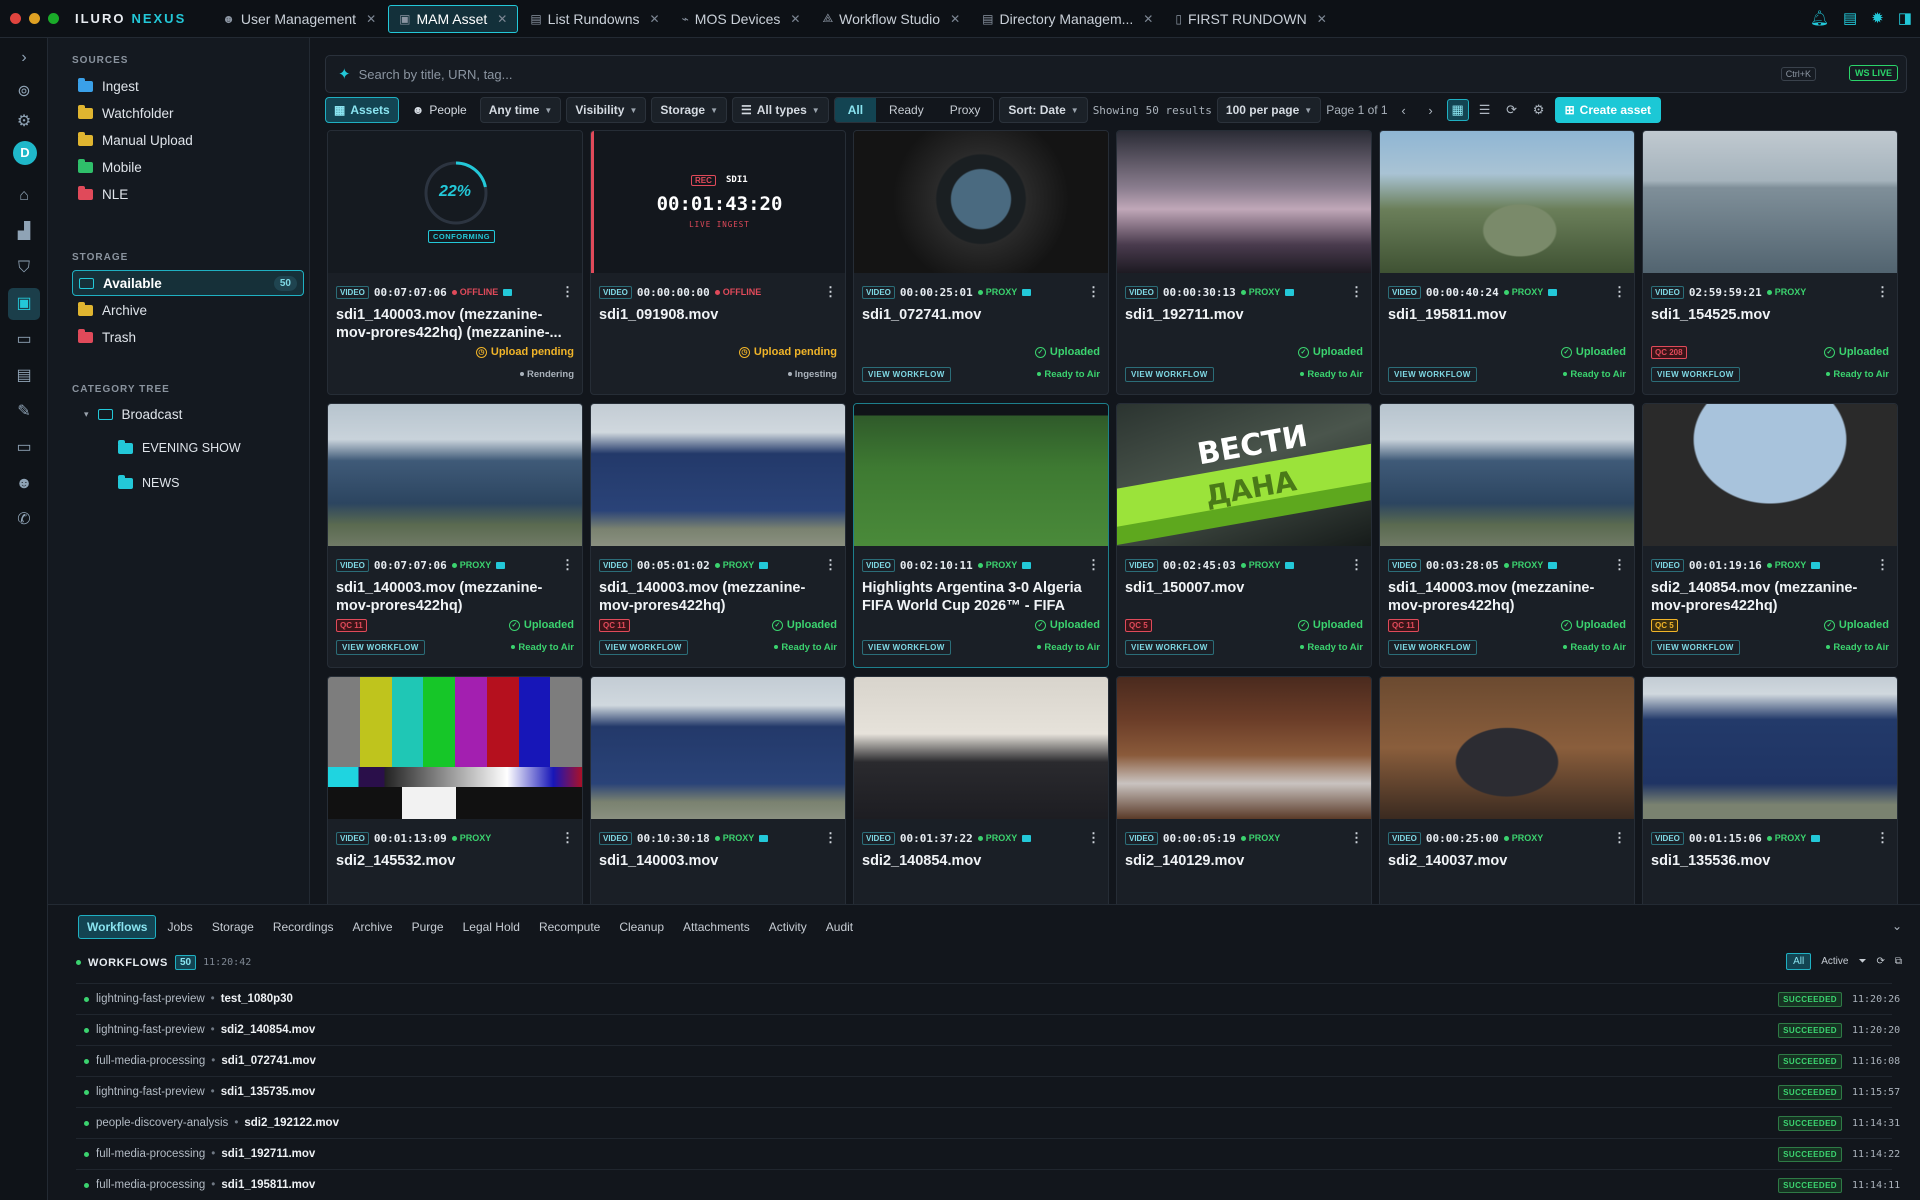  Describe the element at coordinates (53, 18) in the screenshot. I see `maximize-window-button` at that location.